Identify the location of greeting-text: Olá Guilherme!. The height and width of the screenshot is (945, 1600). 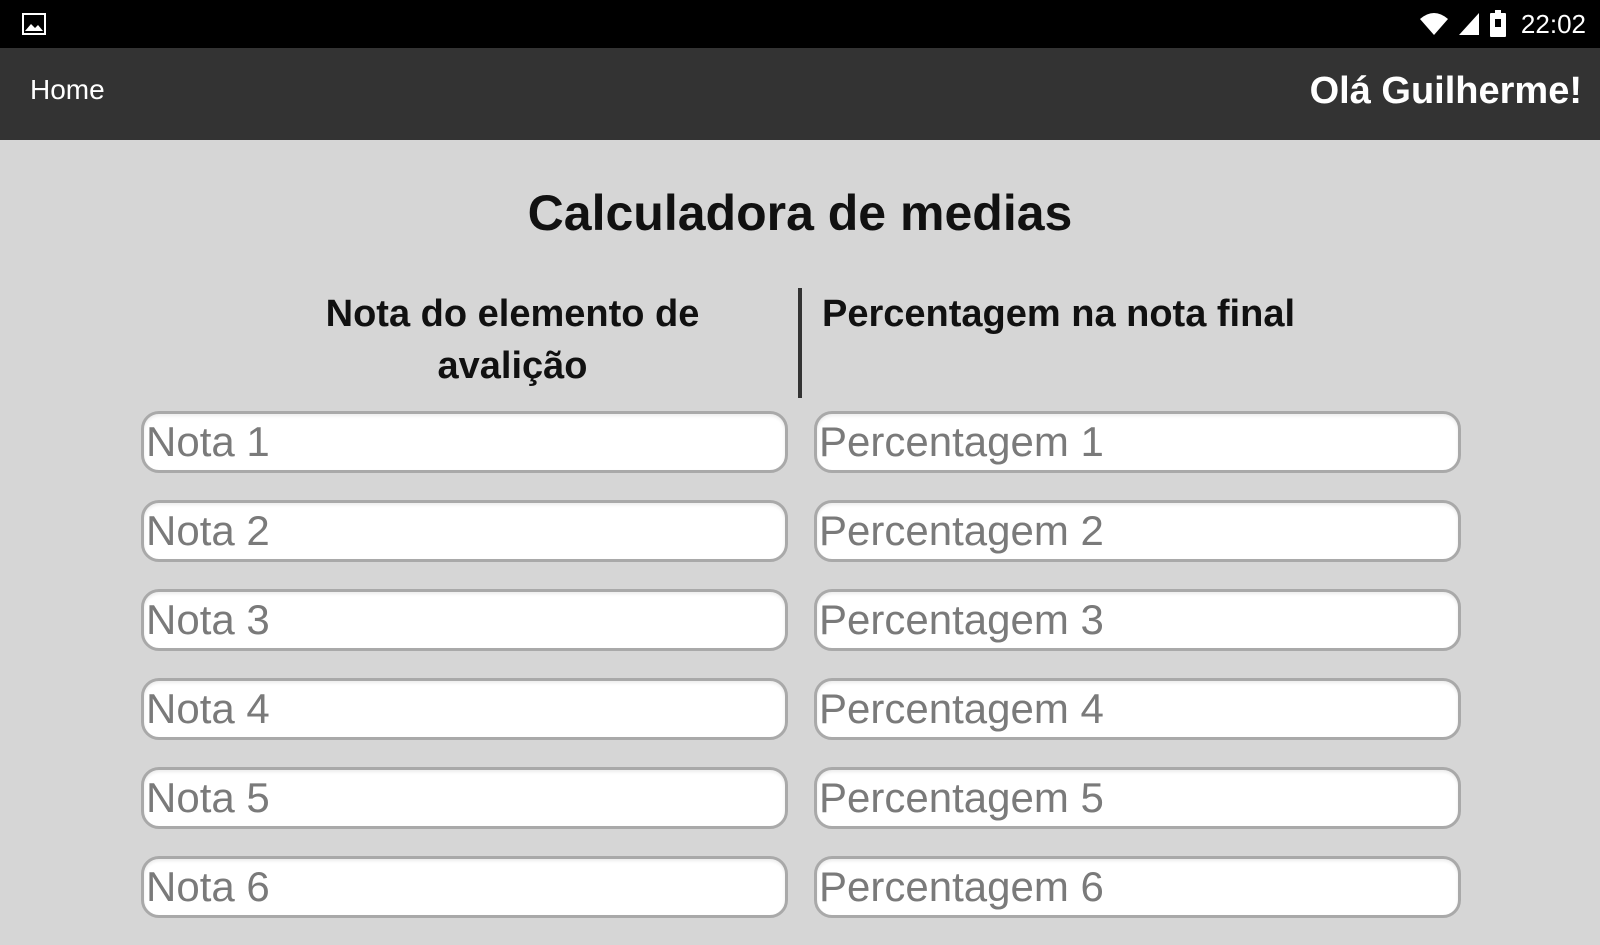
(1445, 91).